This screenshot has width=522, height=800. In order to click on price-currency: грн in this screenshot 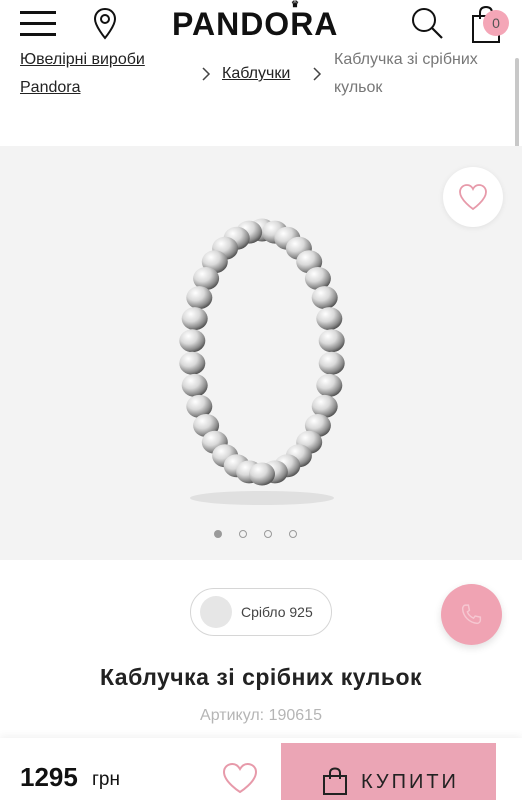, I will do `click(106, 779)`.